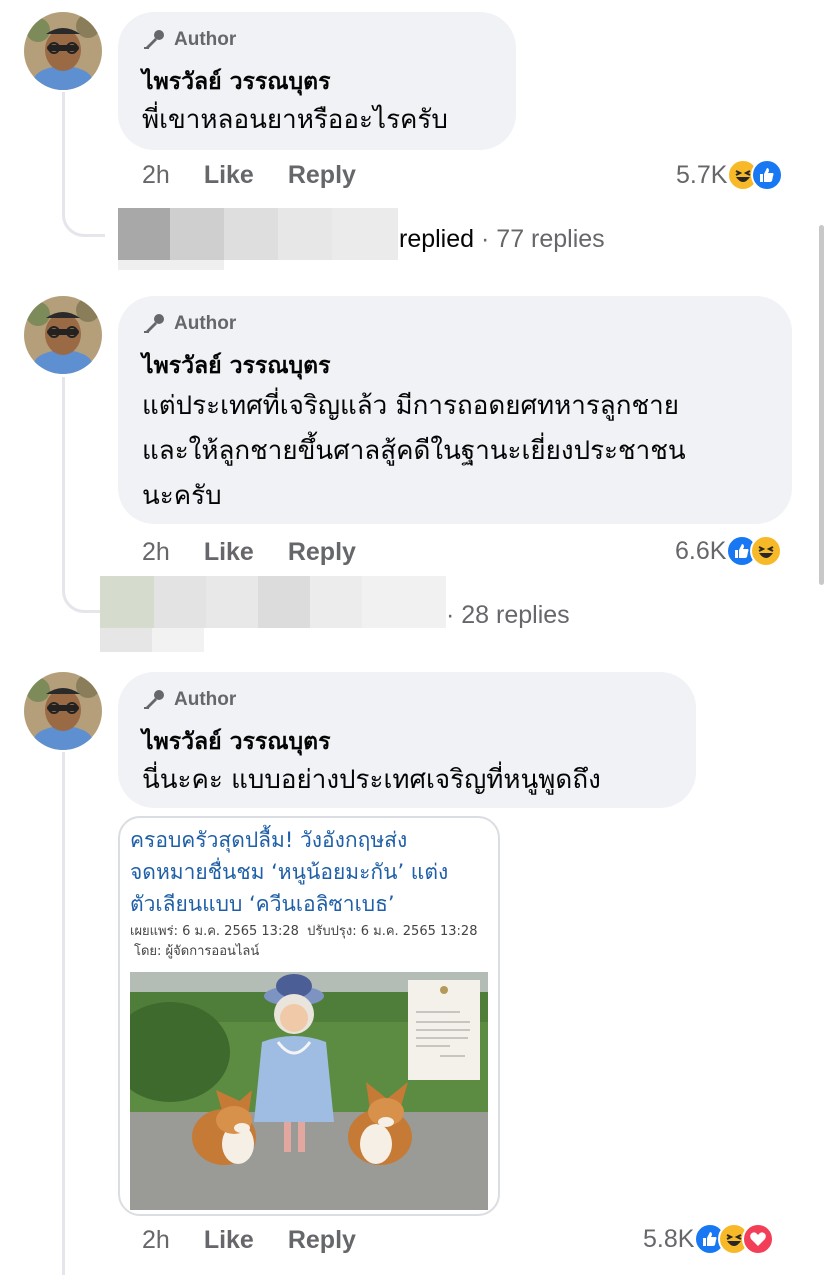  I want to click on reaction-count: 5.7K, so click(702, 174).